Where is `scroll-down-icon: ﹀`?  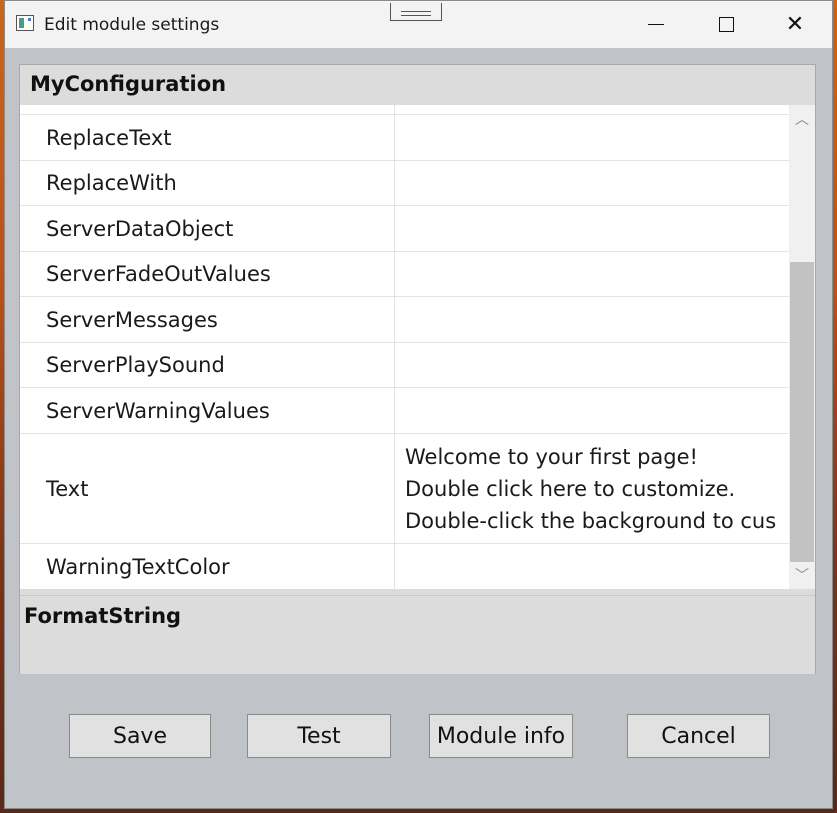
scroll-down-icon: ﹀ is located at coordinates (802, 575).